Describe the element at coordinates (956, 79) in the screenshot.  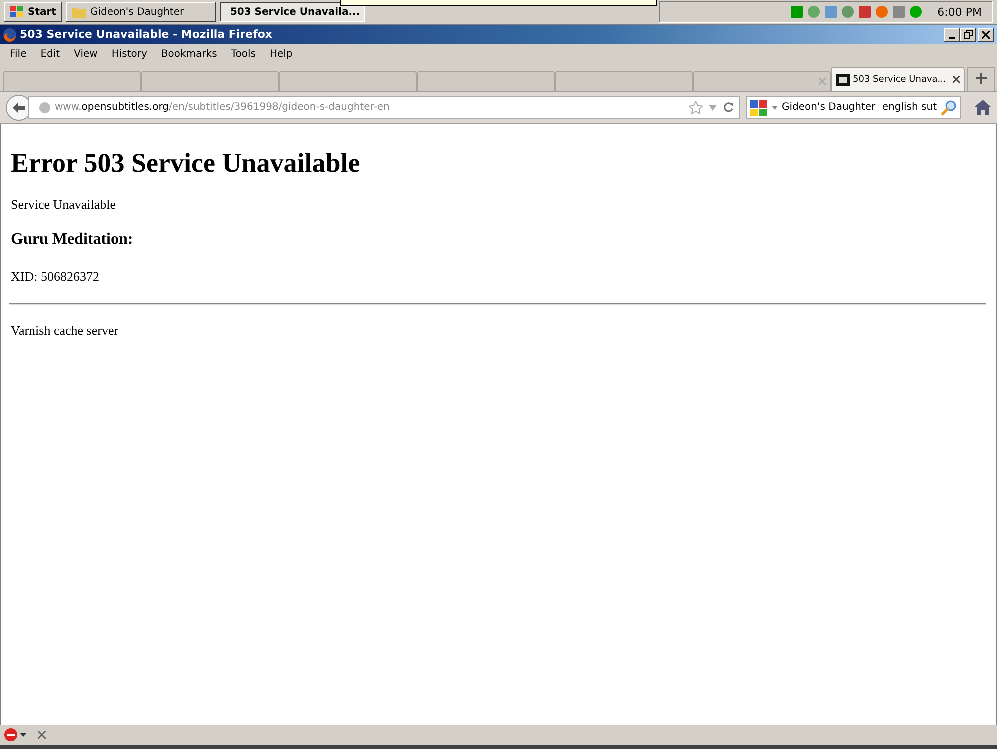
I see `close-tab-icon` at that location.